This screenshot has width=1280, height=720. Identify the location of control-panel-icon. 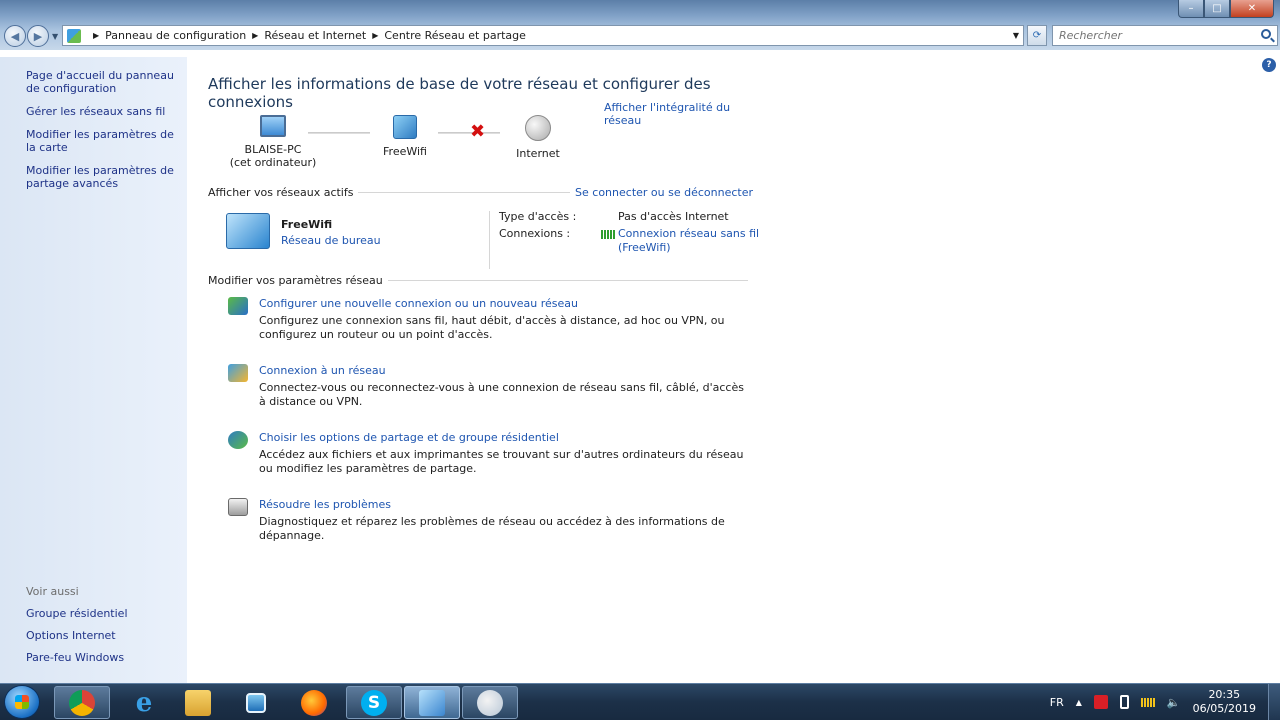
(432, 702).